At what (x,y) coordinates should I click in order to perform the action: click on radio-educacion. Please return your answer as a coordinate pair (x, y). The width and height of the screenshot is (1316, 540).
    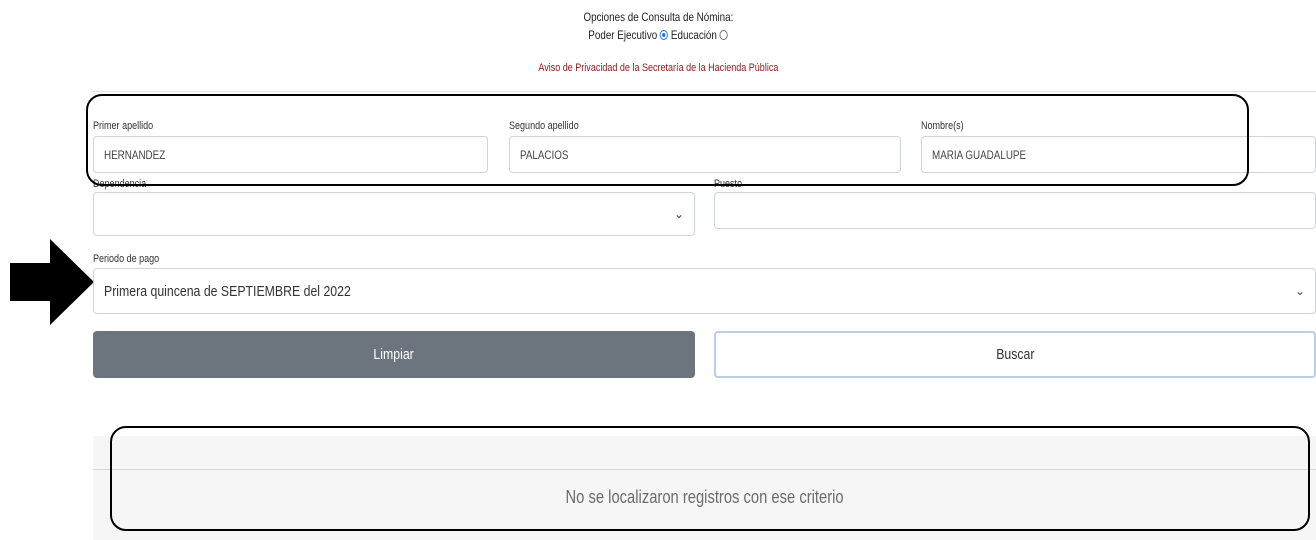
    Looking at the image, I should click on (723, 35).